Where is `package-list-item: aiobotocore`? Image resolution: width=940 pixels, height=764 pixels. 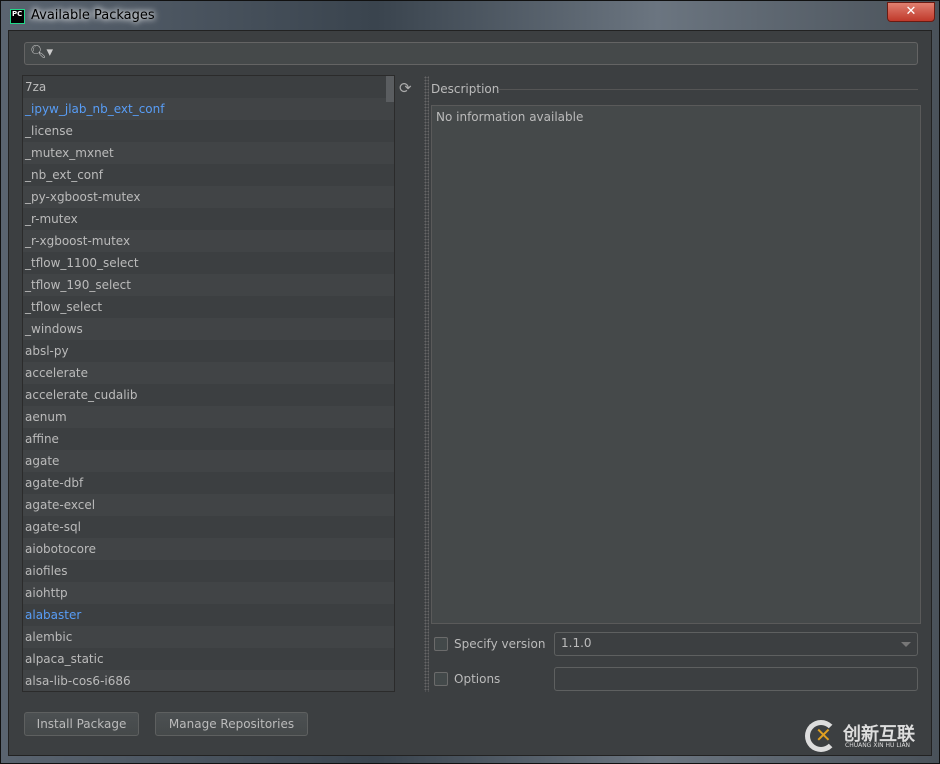
package-list-item: aiobotocore is located at coordinates (208, 549).